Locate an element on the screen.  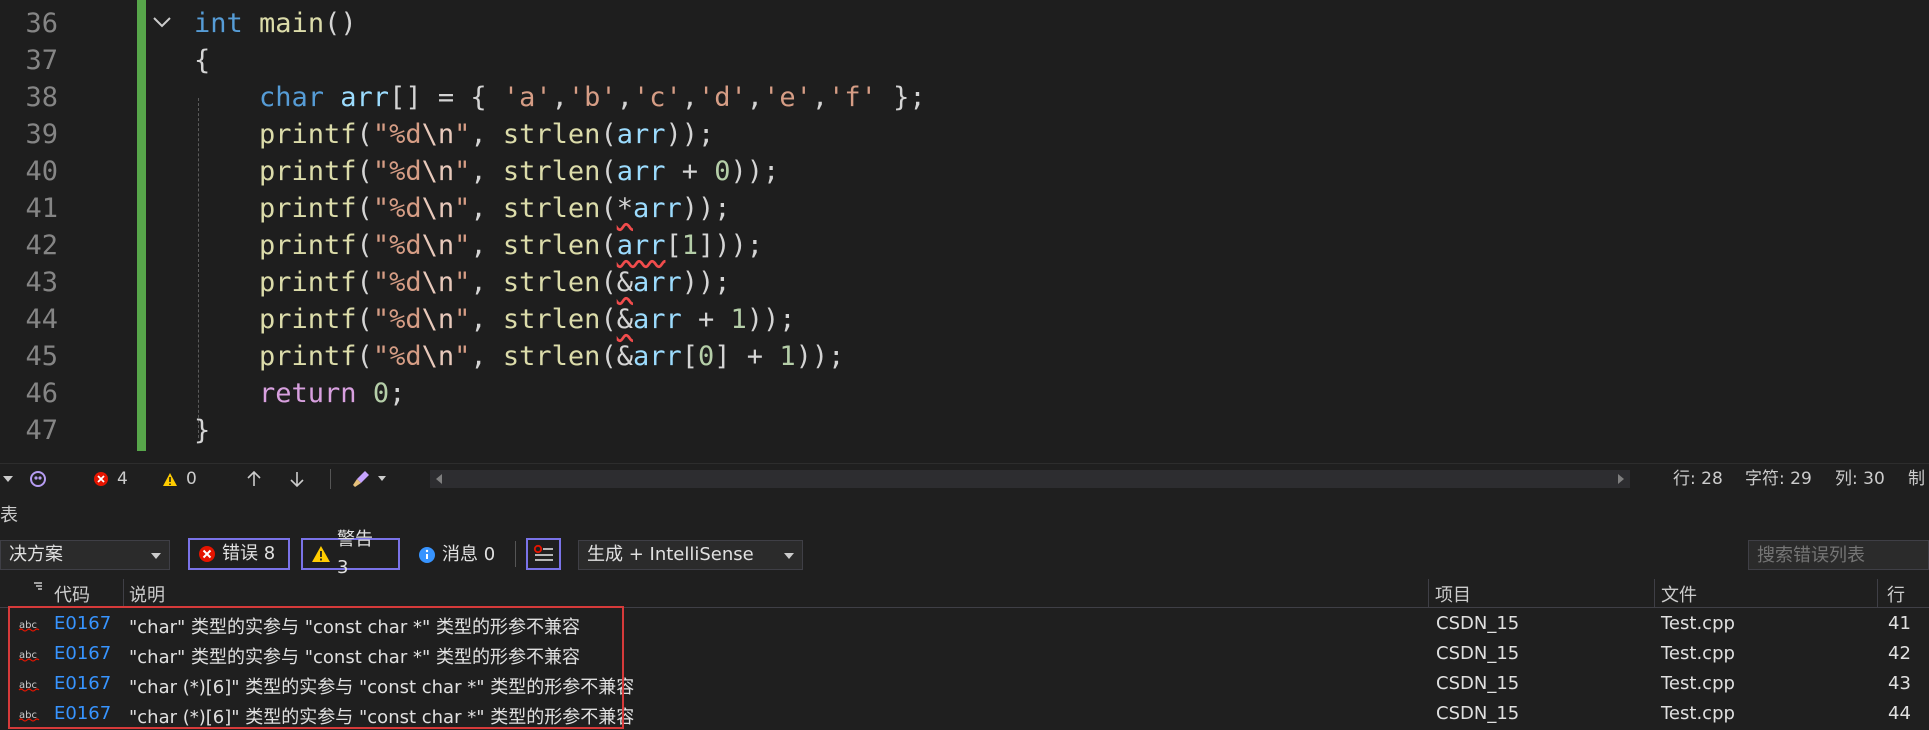
panel-title: 表 is located at coordinates (9, 515).